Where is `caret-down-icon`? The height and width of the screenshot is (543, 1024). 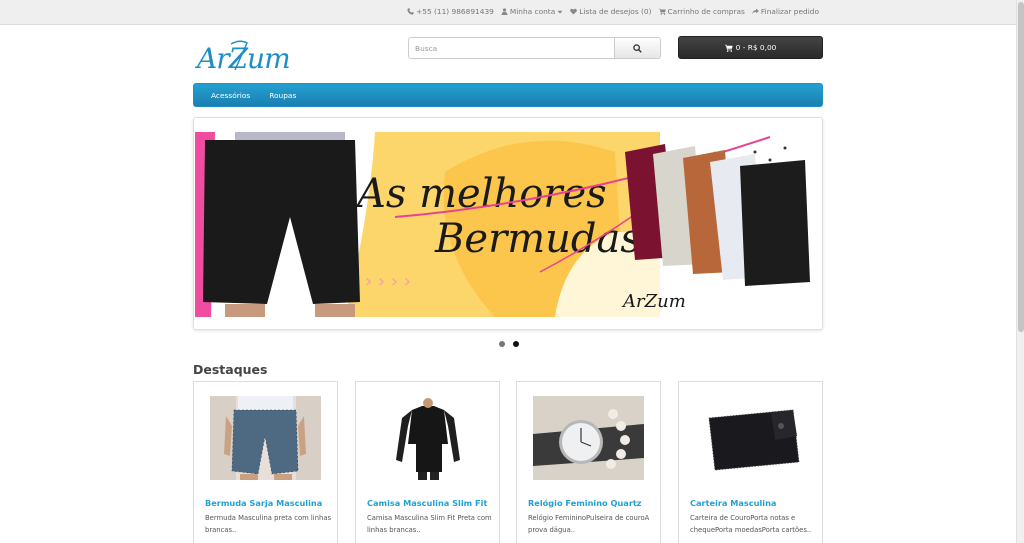 caret-down-icon is located at coordinates (560, 12).